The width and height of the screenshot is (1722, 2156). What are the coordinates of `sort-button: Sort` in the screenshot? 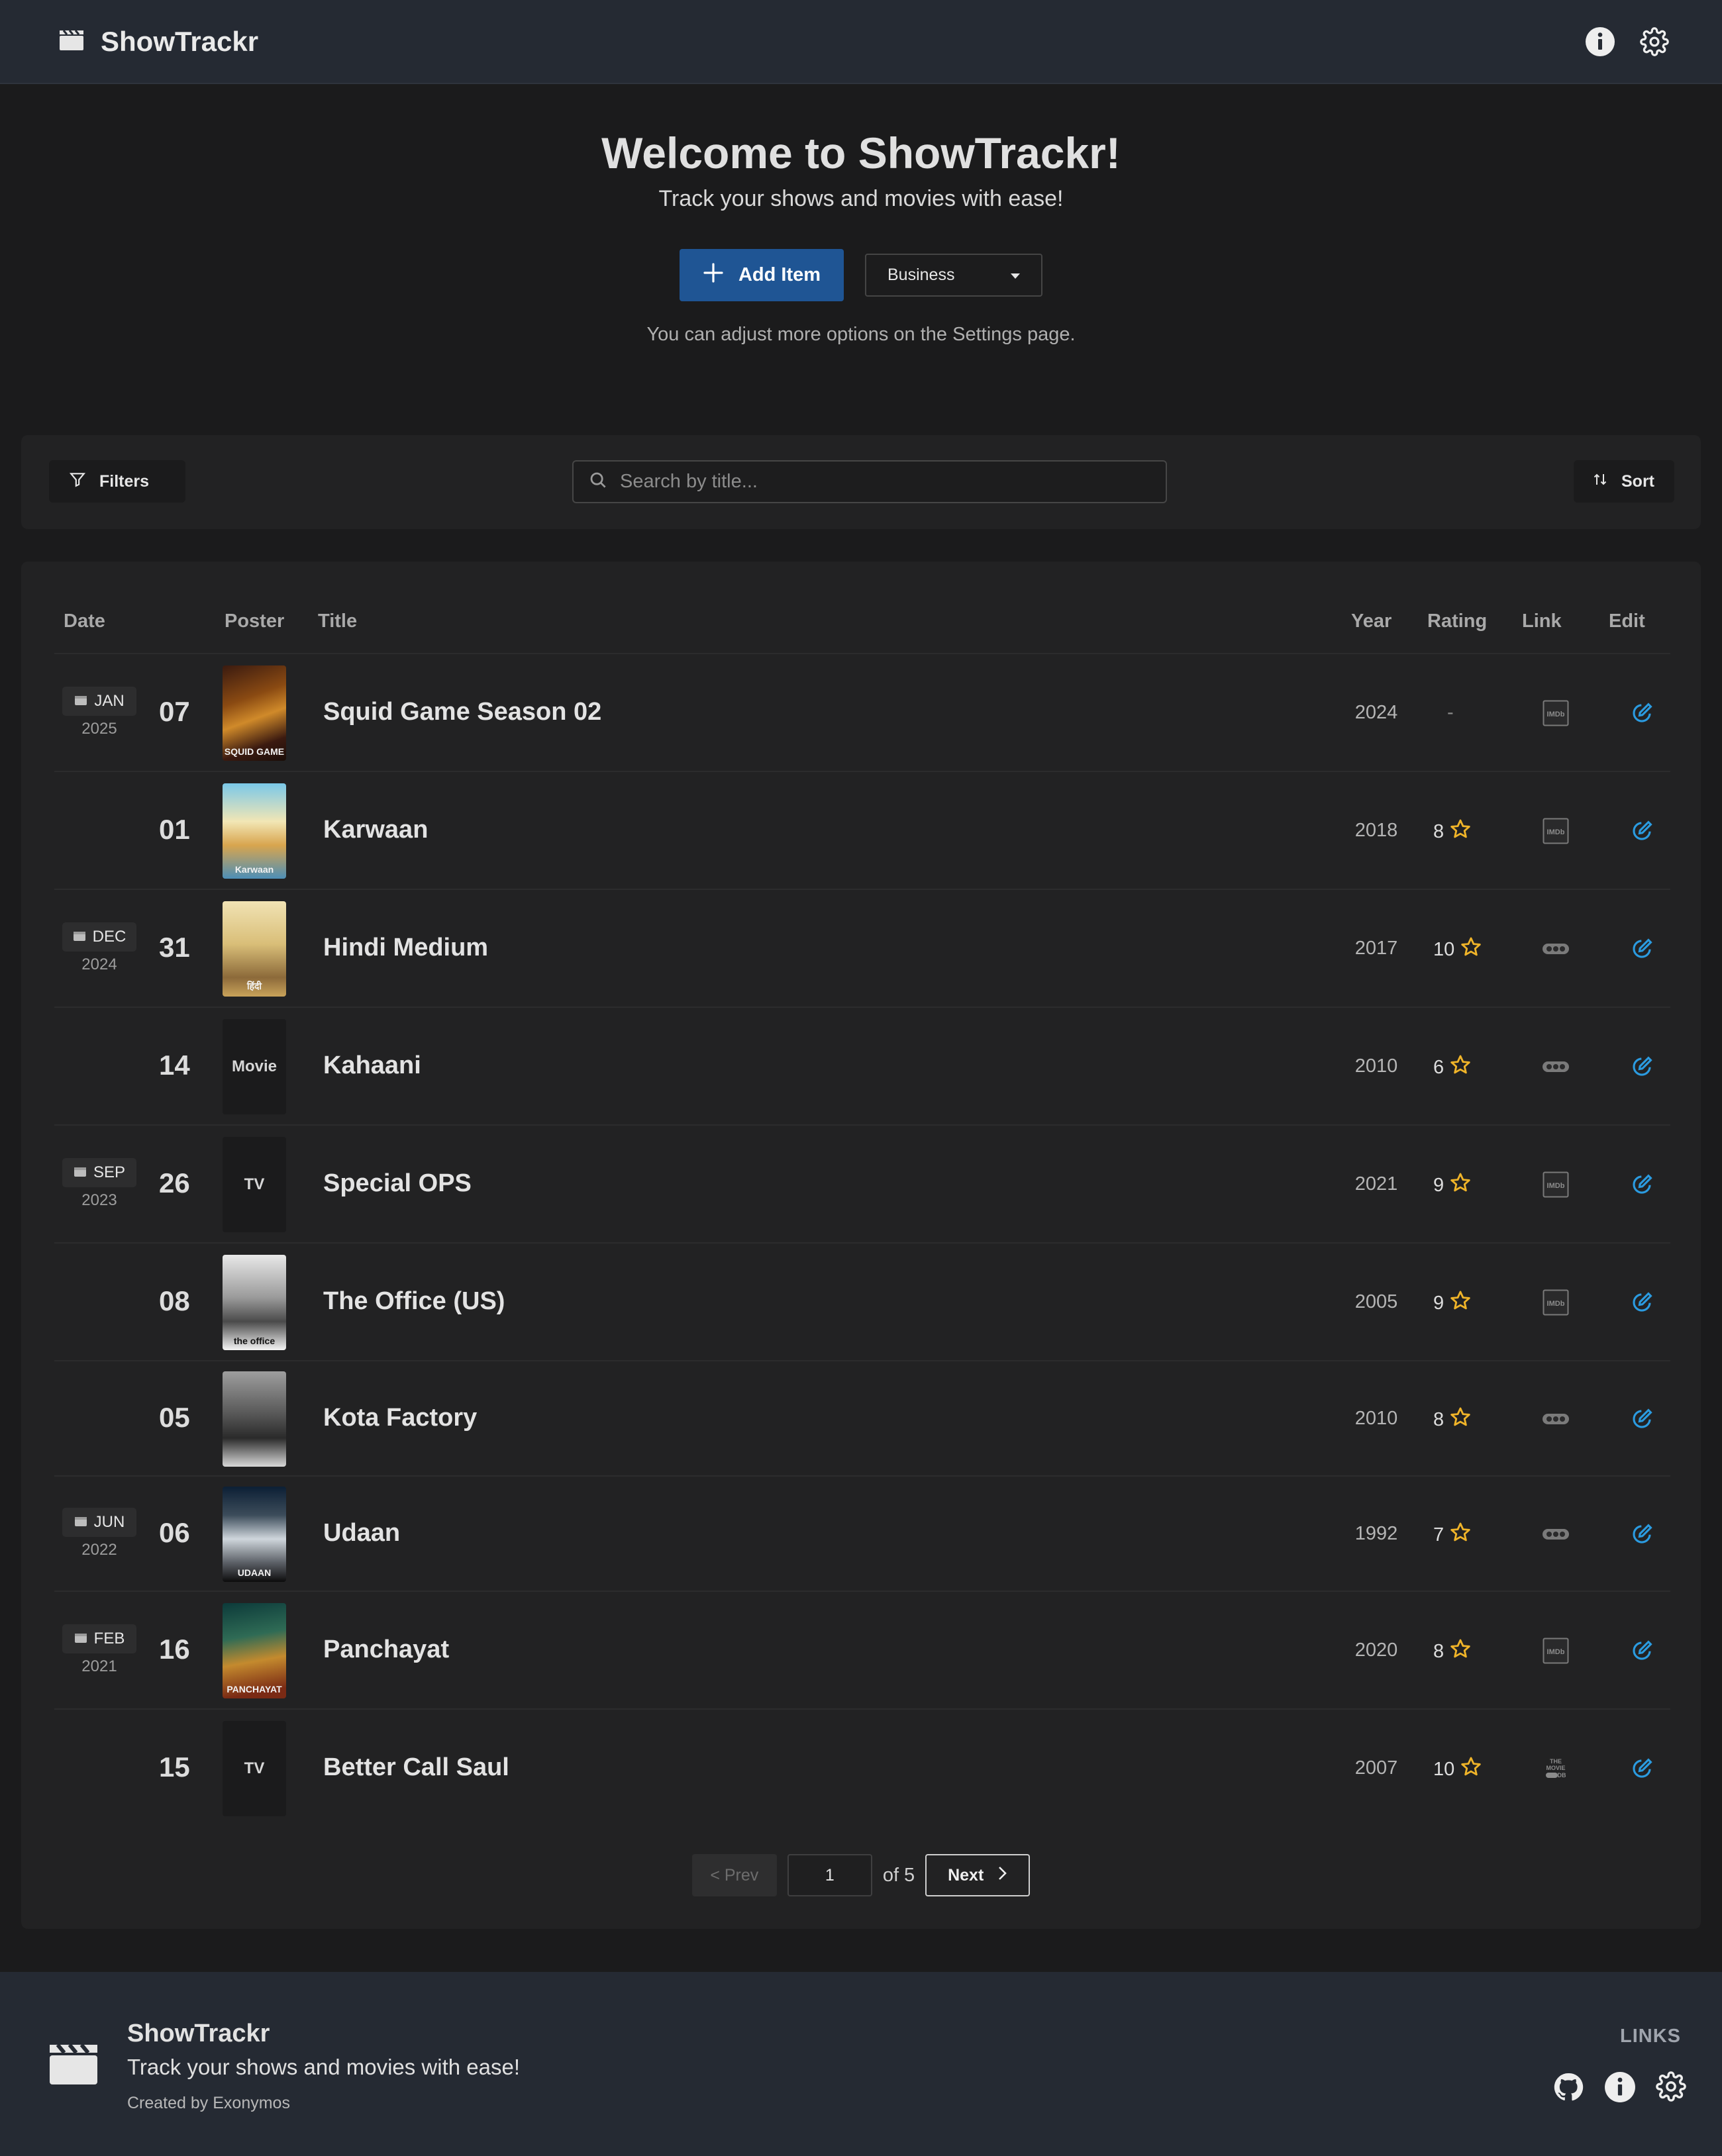 It's located at (1624, 481).